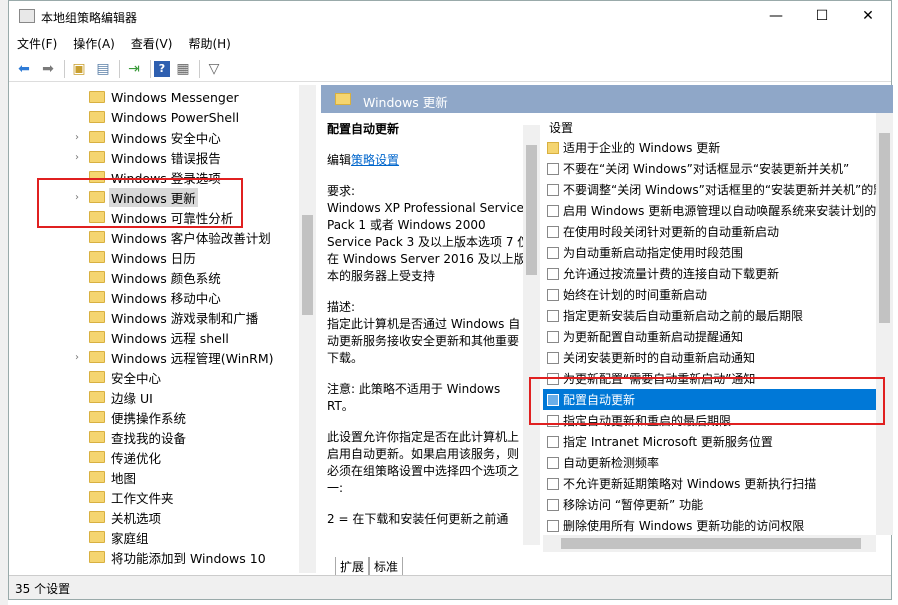 This screenshot has width=898, height=605. What do you see at coordinates (154, 397) in the screenshot?
I see `tree-item: 边缘 UI` at bounding box center [154, 397].